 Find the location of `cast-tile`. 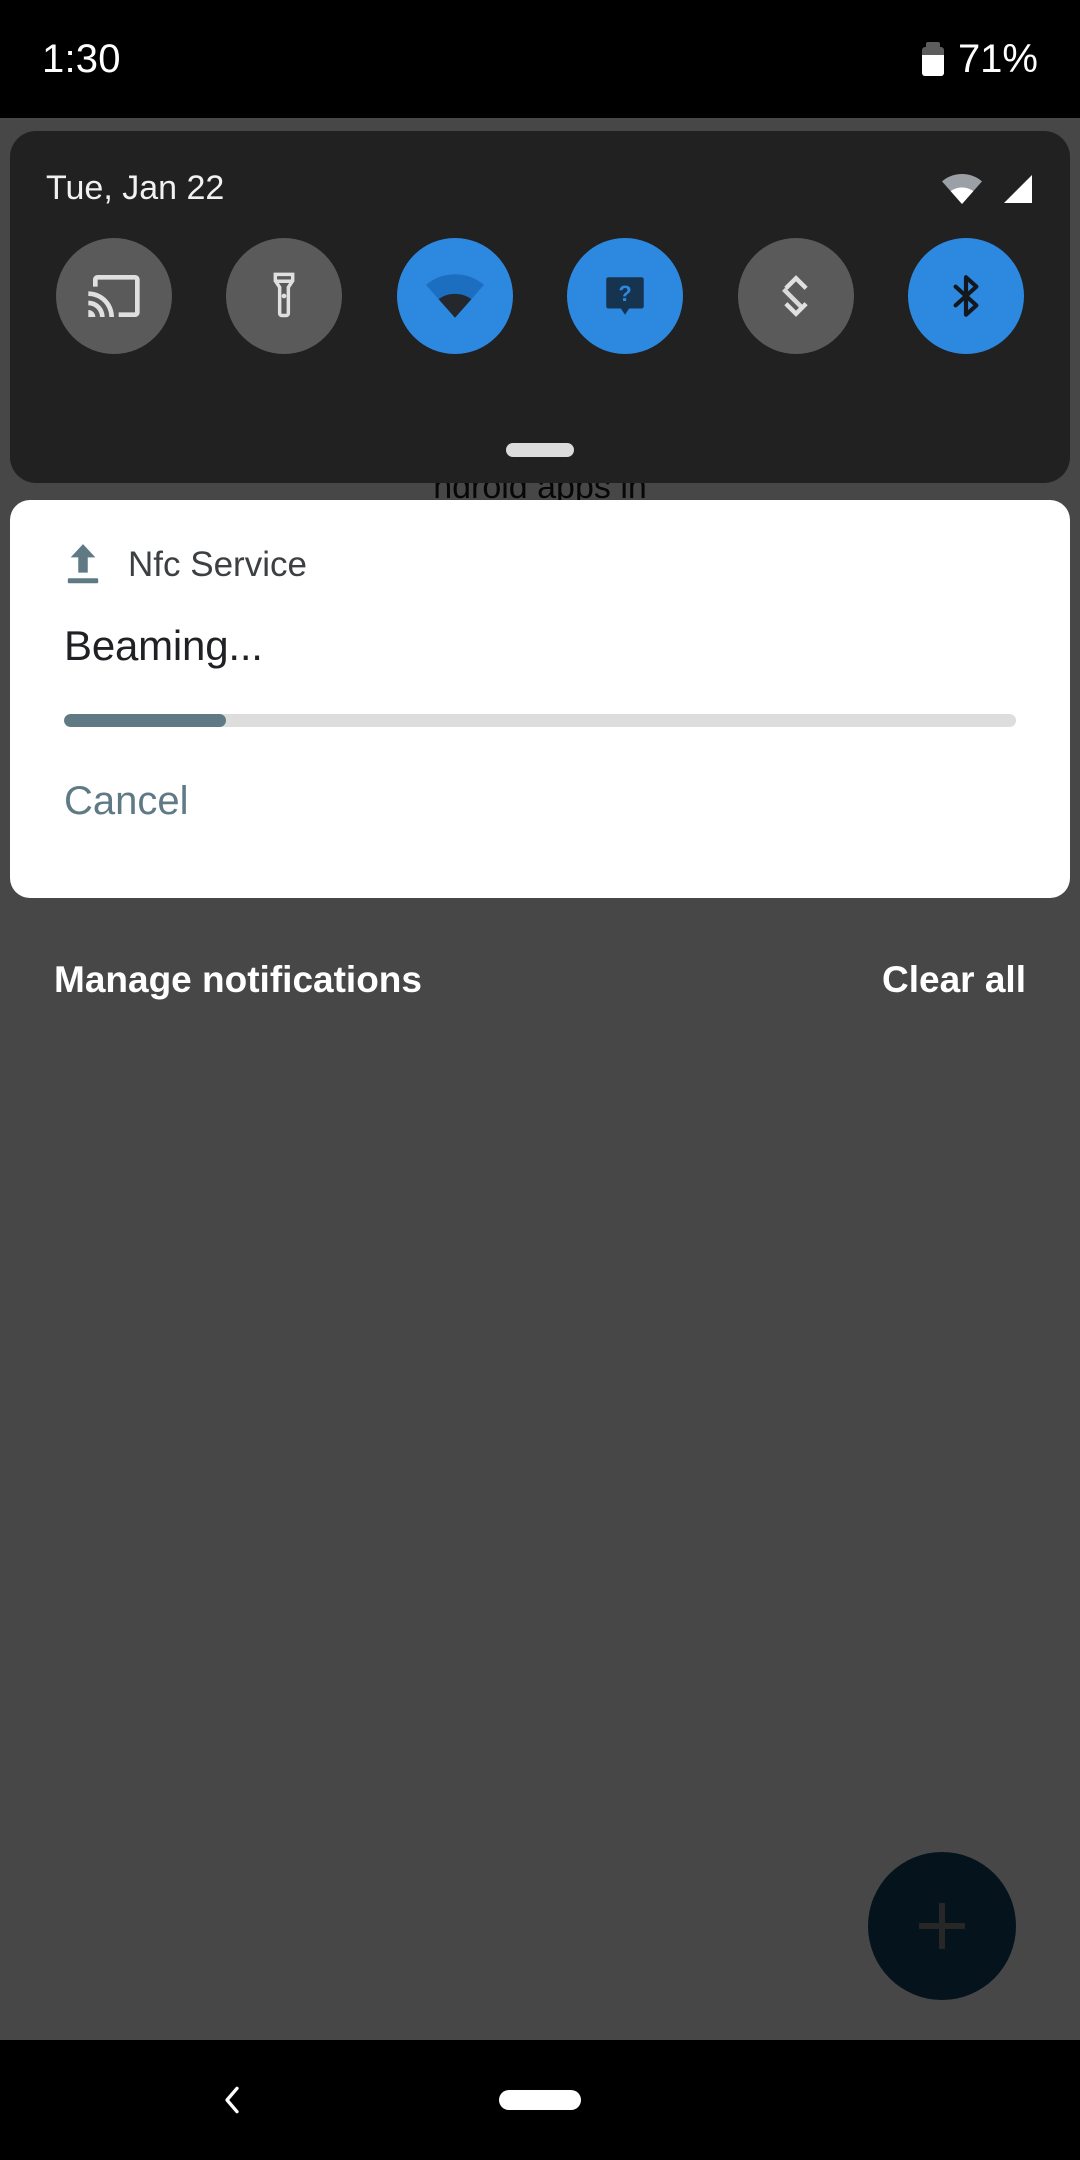

cast-tile is located at coordinates (114, 296).